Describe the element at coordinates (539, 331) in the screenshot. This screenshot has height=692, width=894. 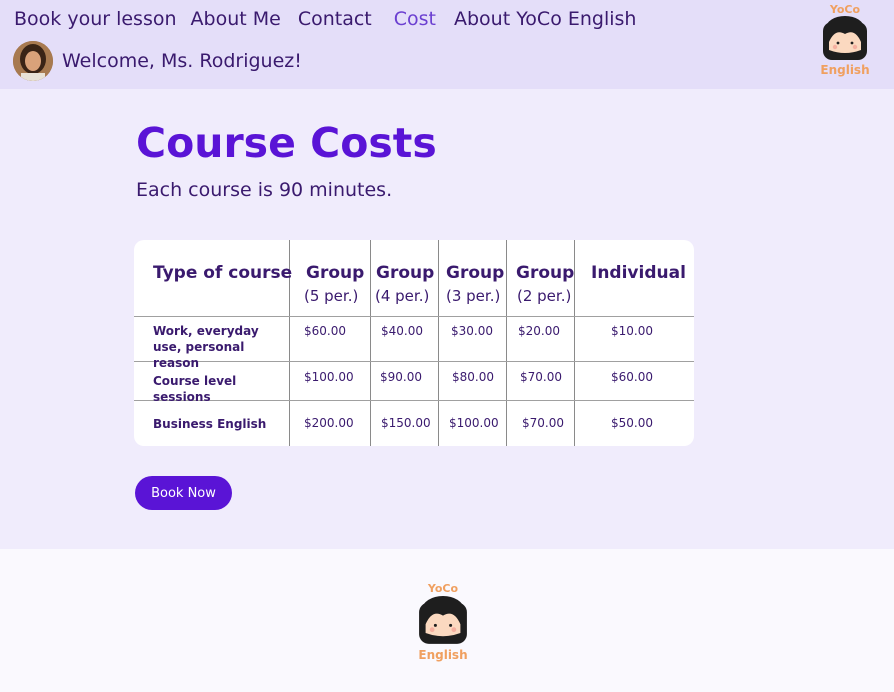
I see `price-cell: $20.00` at that location.